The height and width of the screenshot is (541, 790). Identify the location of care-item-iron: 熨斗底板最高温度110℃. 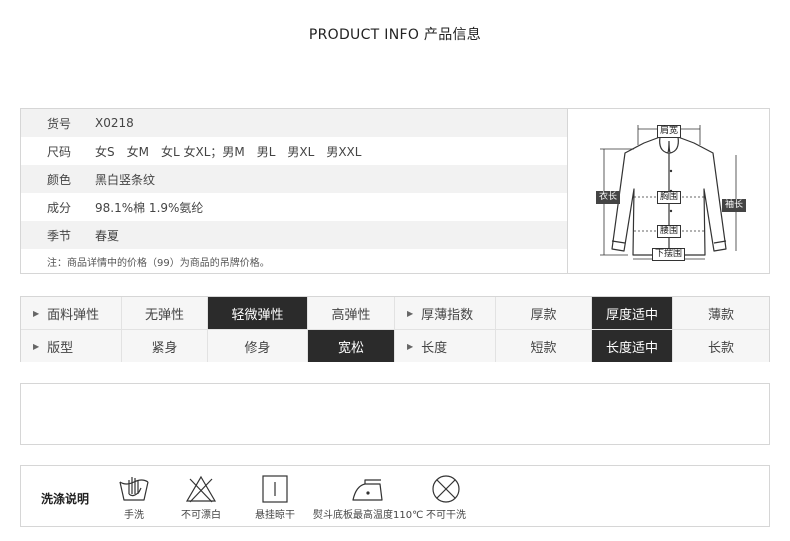
(368, 497).